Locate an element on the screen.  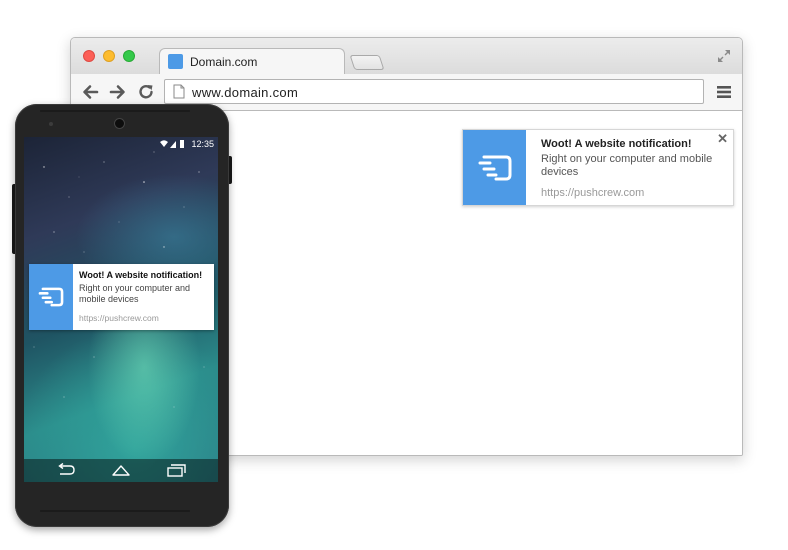
notification-title: Woot! A website notification! is located at coordinates (616, 144).